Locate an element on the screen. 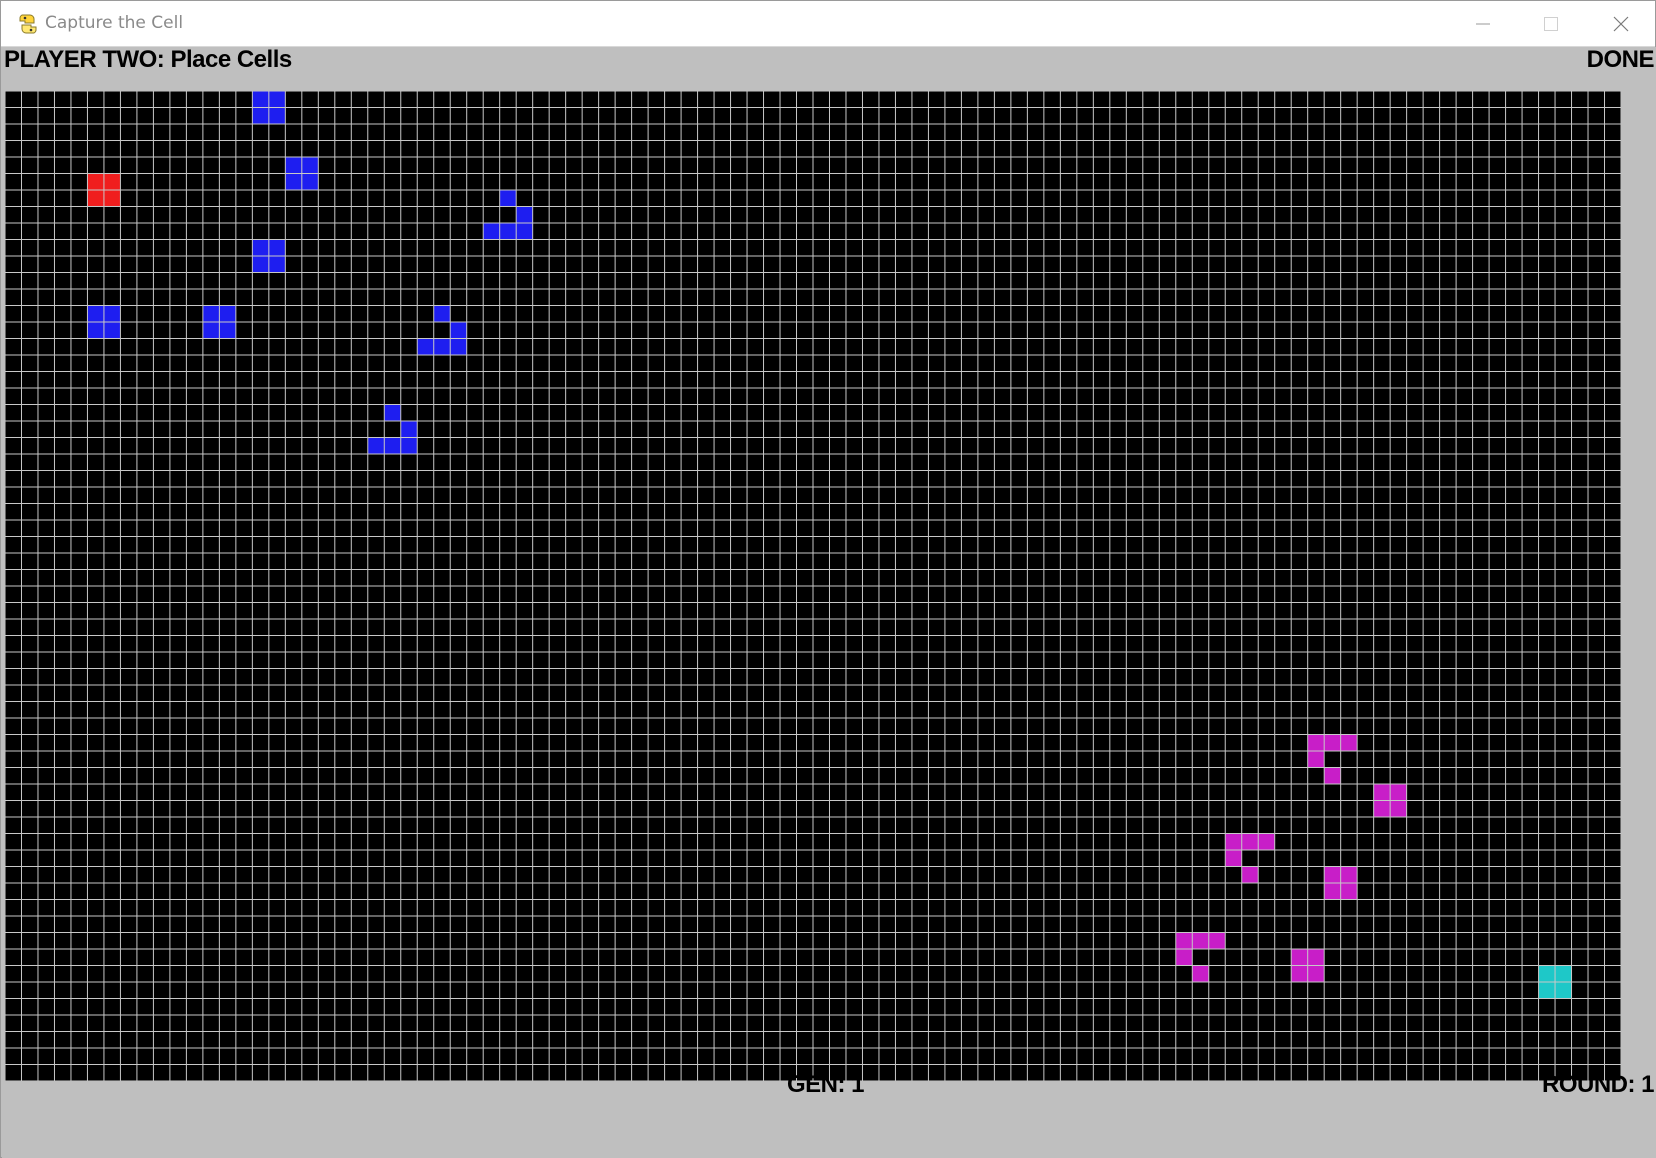 Image resolution: width=1656 pixels, height=1158 pixels. close-icon is located at coordinates (1621, 24).